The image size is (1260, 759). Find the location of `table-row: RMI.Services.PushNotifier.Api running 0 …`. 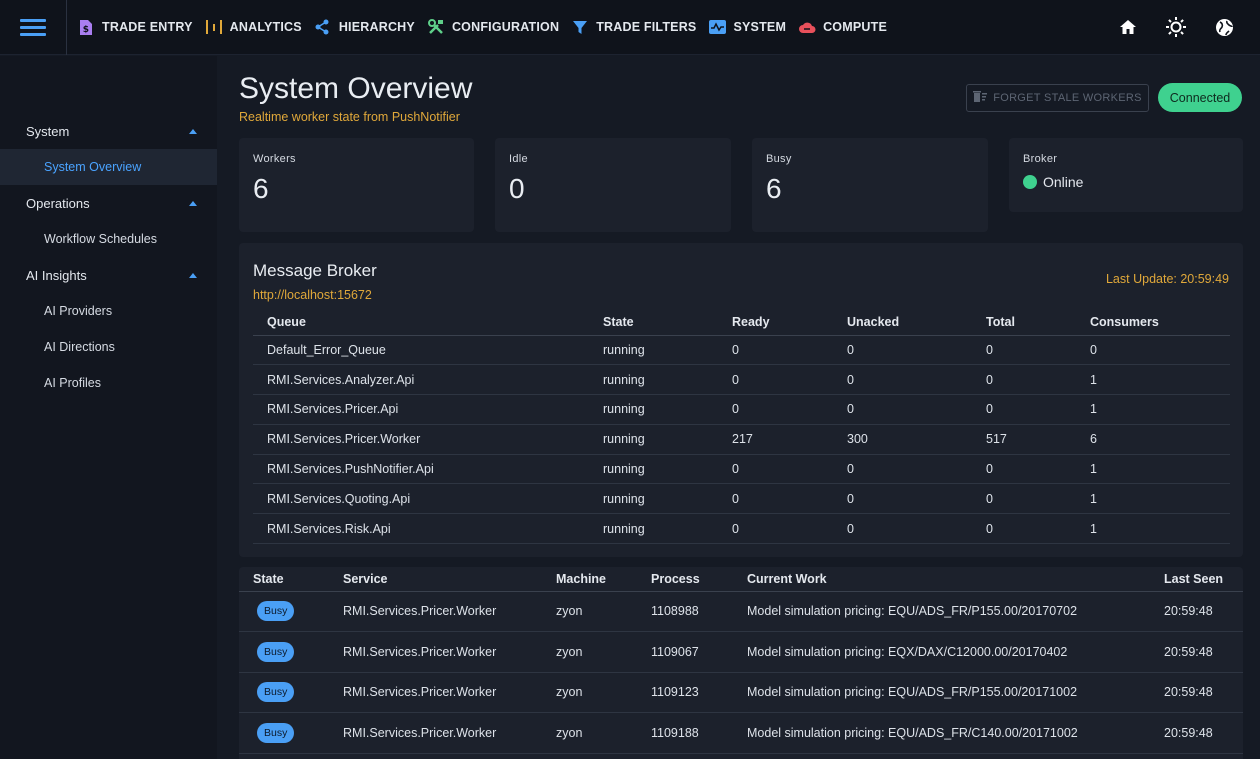

table-row: RMI.Services.PushNotifier.Api running 0 … is located at coordinates (741, 469).